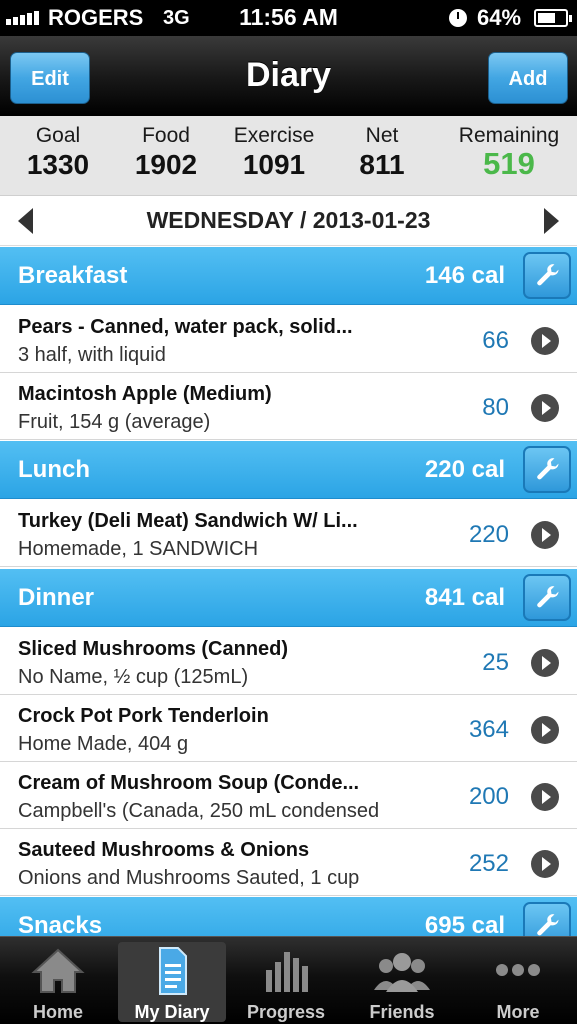  I want to click on summary-goal: Goal 1330, so click(58, 152).